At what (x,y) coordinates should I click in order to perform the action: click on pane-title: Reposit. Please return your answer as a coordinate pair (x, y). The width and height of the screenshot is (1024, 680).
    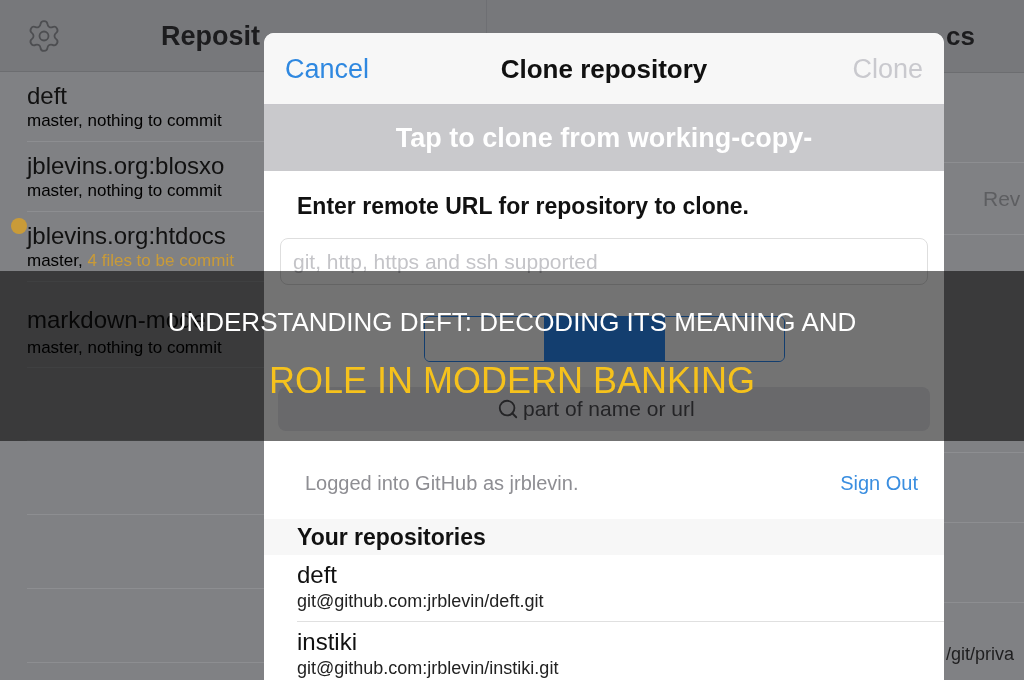
    Looking at the image, I should click on (210, 35).